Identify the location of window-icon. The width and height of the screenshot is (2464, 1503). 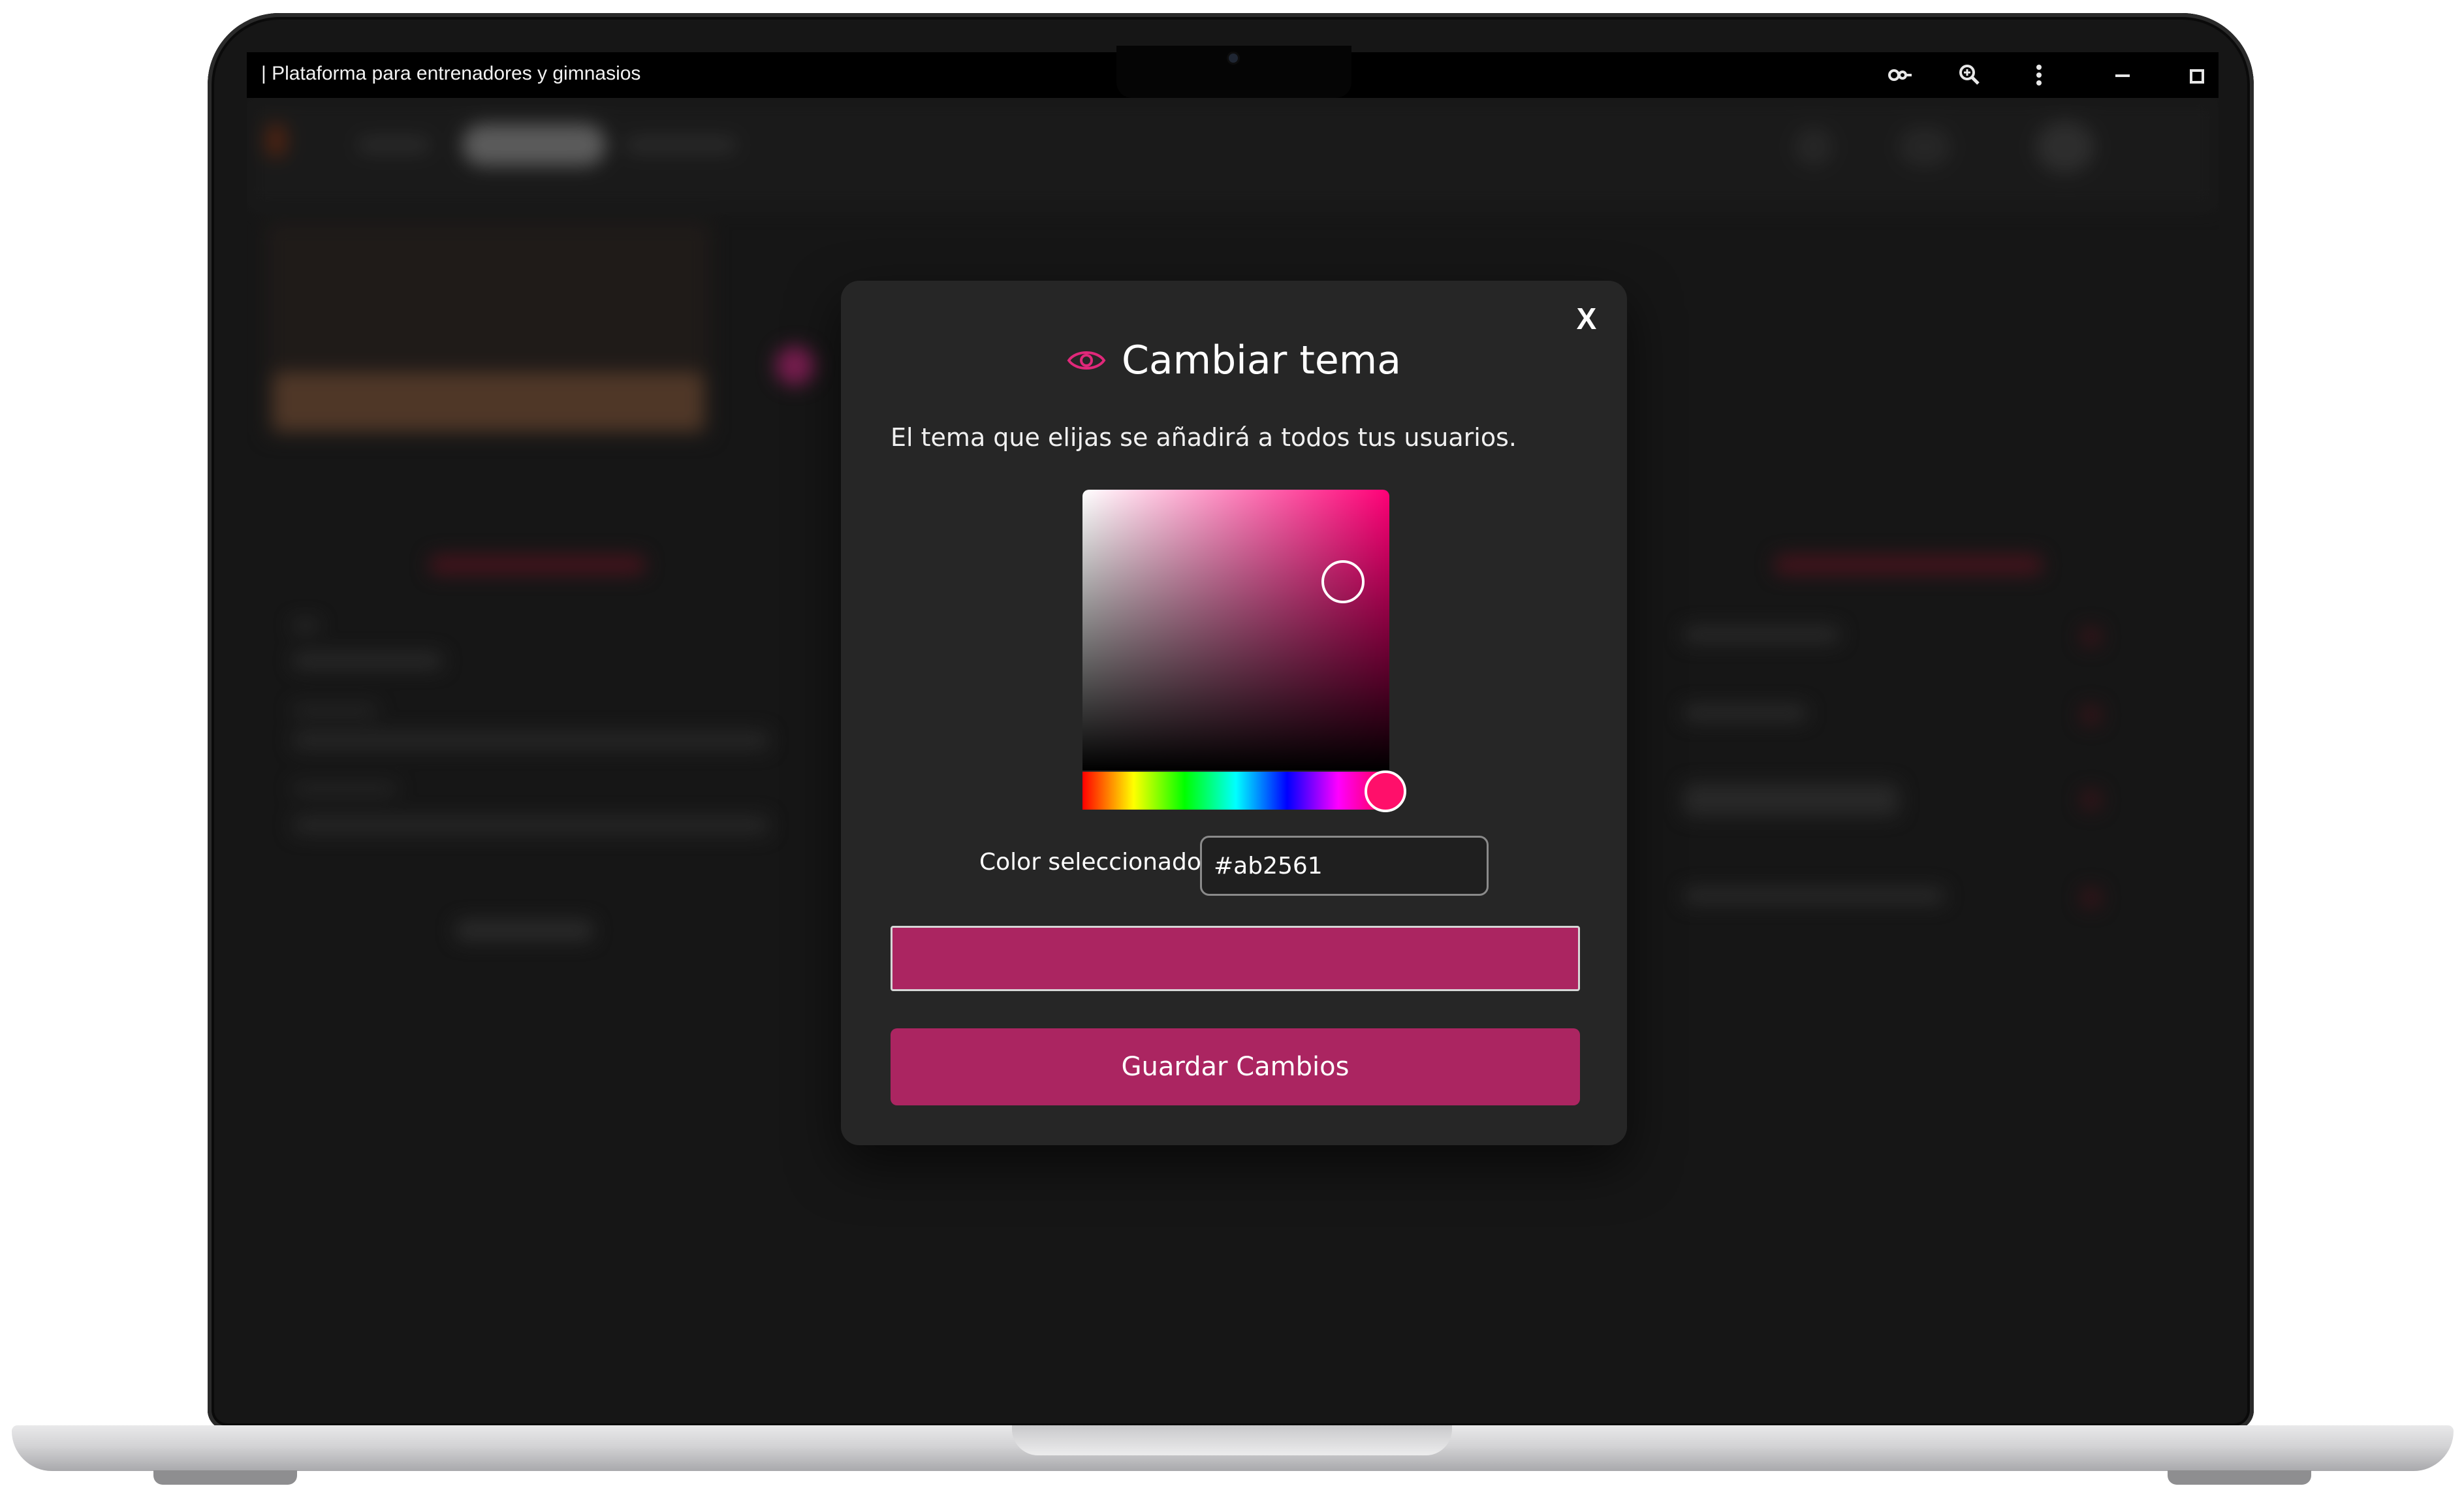
(2197, 75).